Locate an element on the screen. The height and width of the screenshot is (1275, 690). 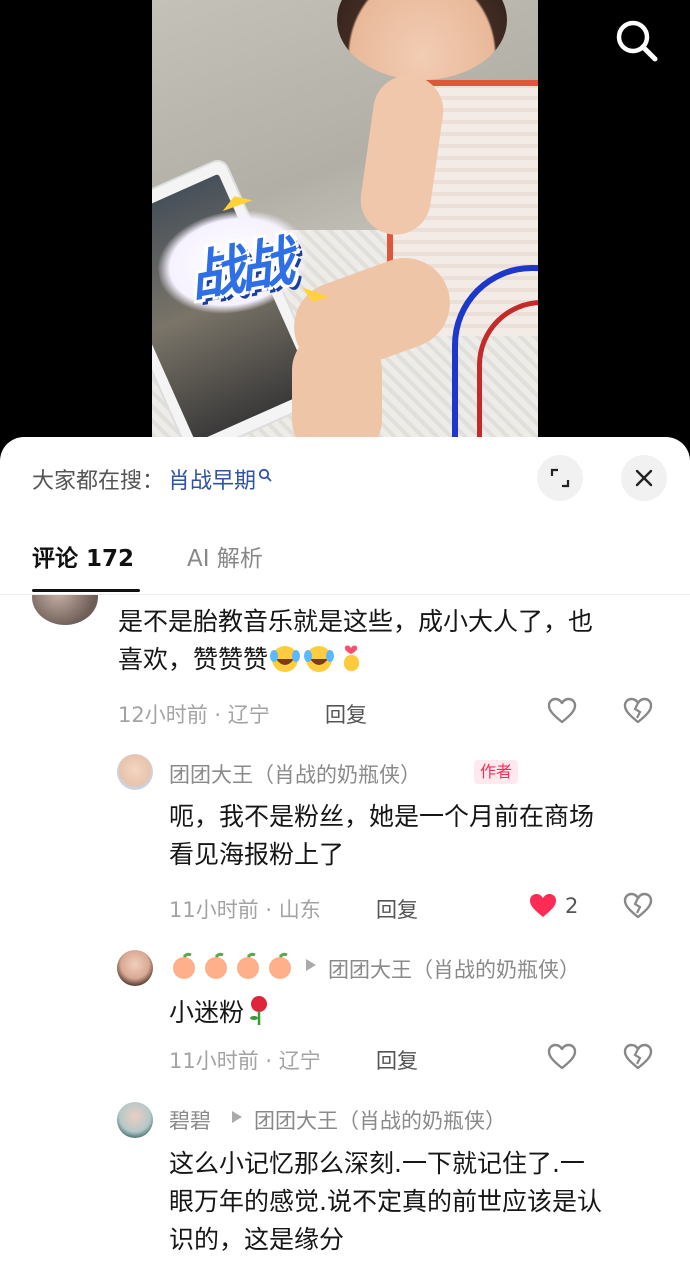
close-icon is located at coordinates (644, 478).